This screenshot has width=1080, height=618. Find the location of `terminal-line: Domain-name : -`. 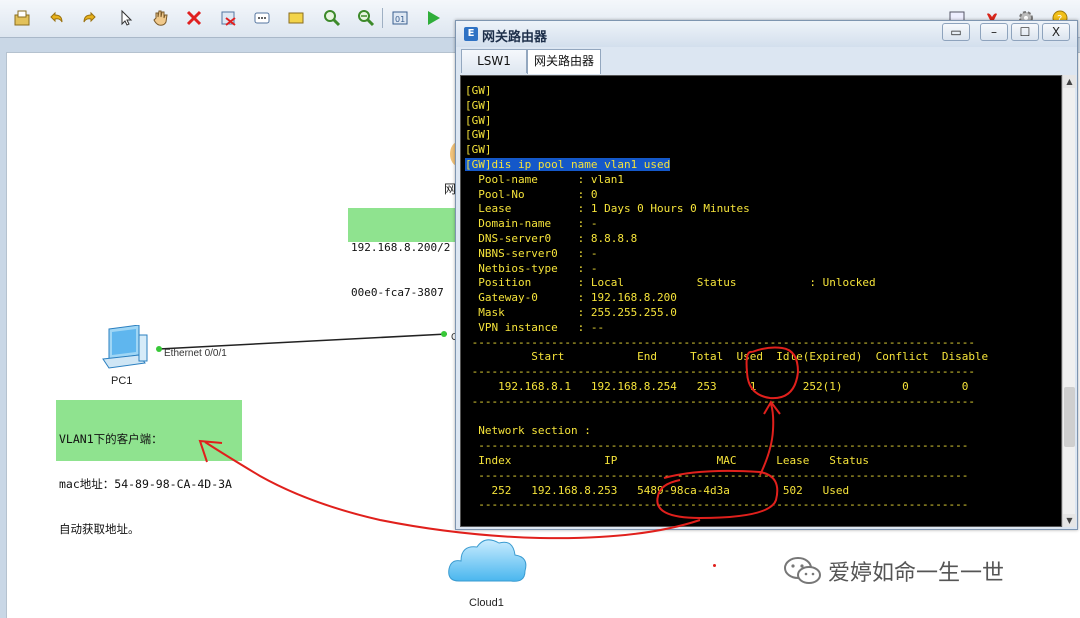

terminal-line: Domain-name : - is located at coordinates (531, 224).